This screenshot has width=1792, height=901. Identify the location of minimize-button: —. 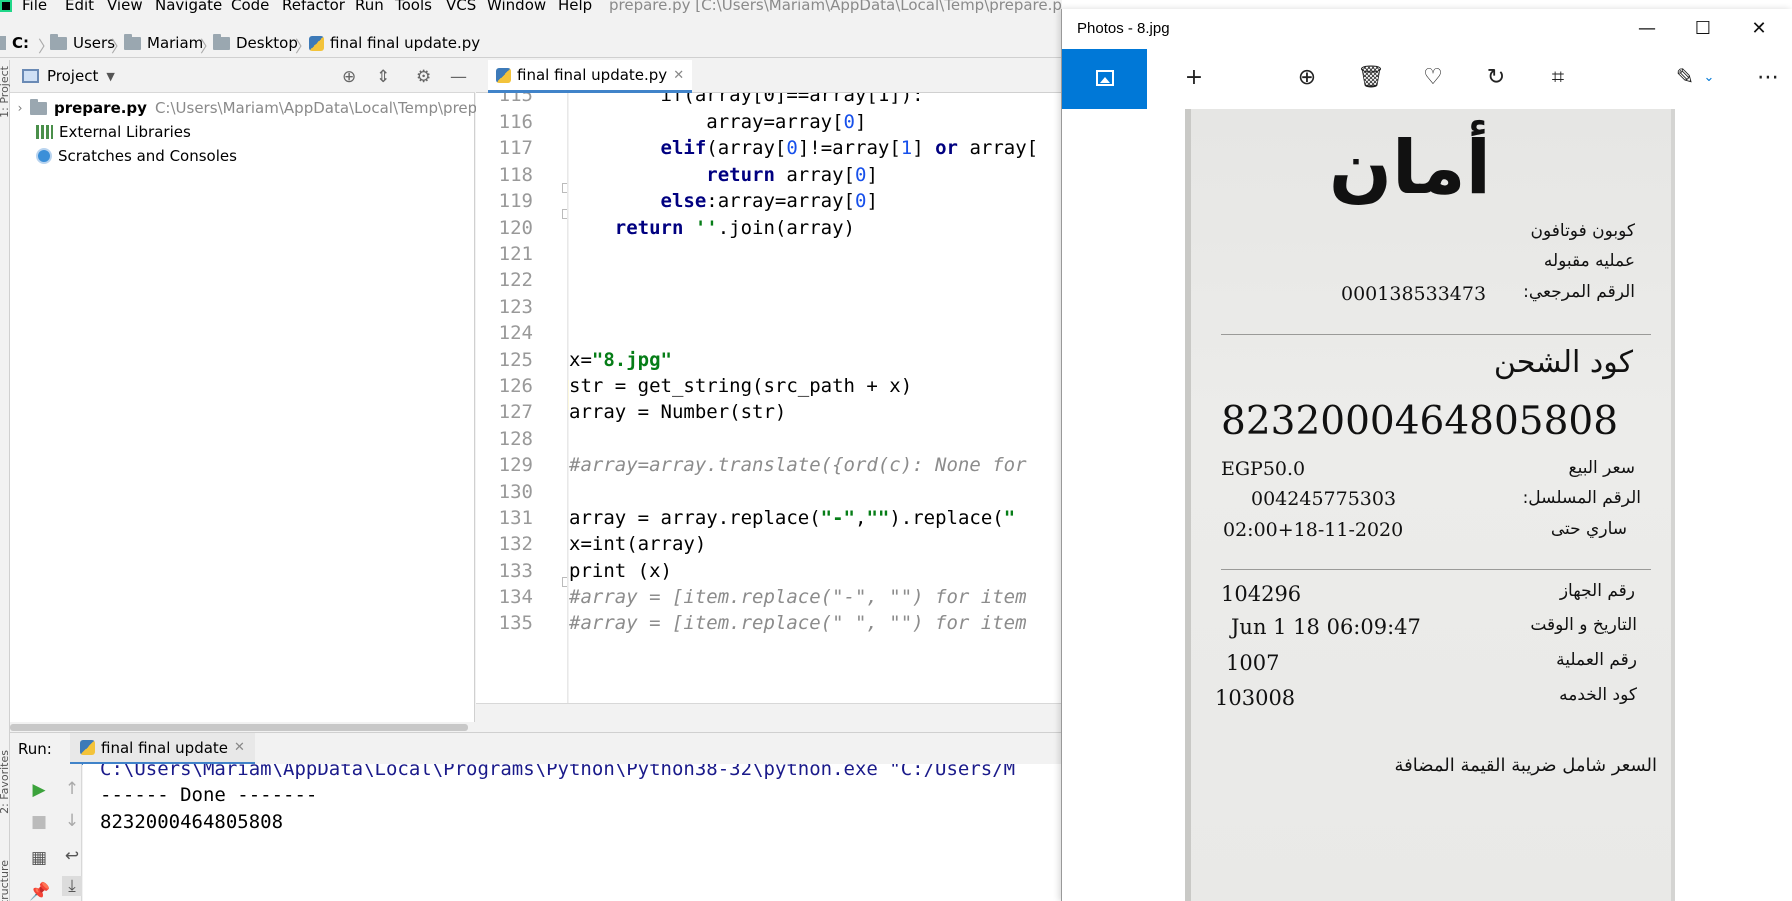
(1647, 29).